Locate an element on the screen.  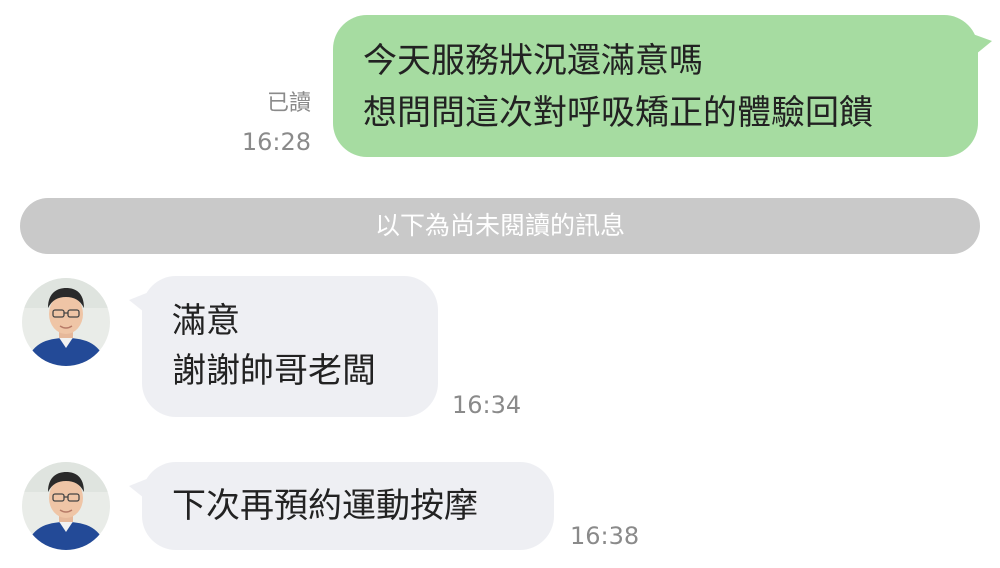
message-timestamp: 16:38 is located at coordinates (605, 536).